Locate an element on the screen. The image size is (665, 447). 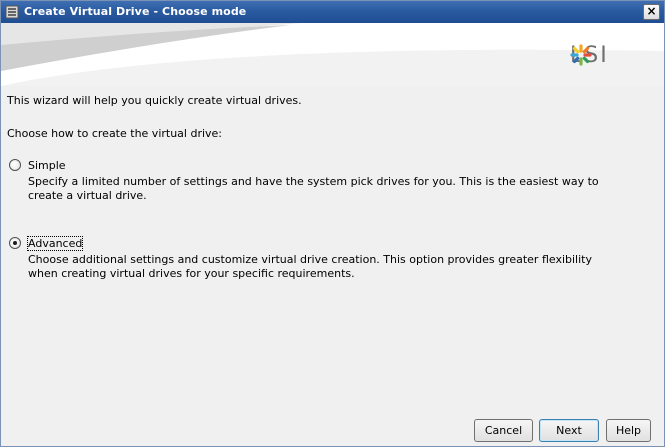
close-button: × is located at coordinates (651, 12).